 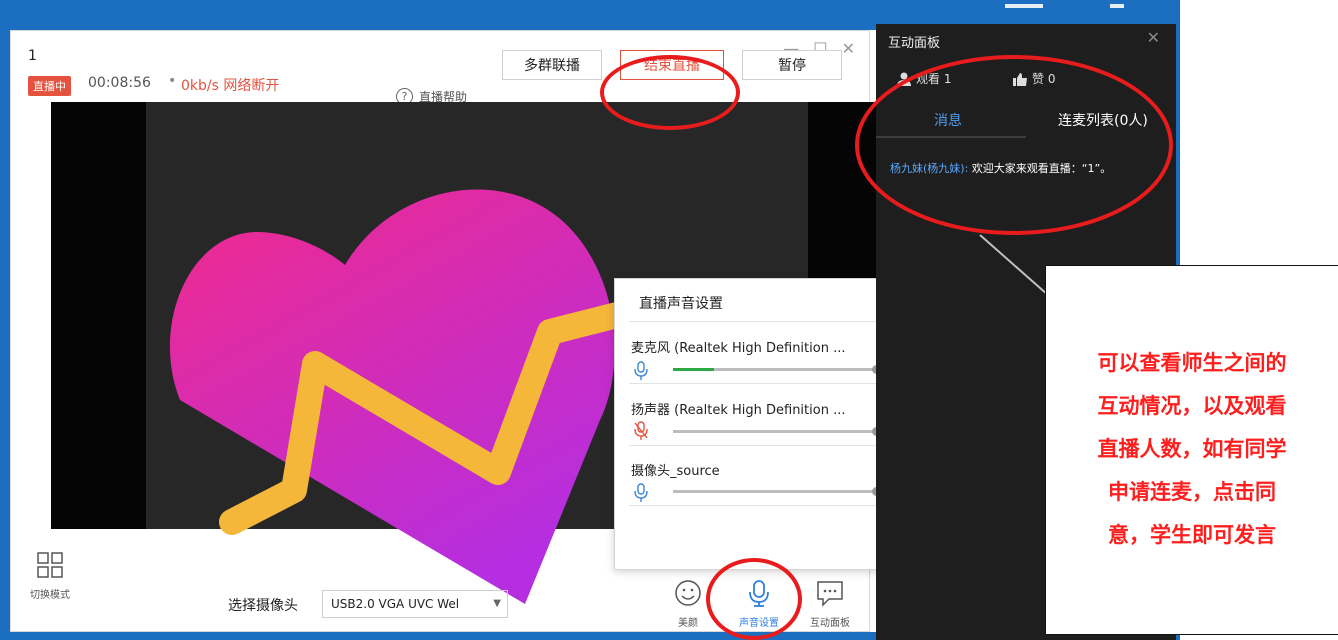 I want to click on annotation-line: 直播人数，如有同学, so click(x=1192, y=449).